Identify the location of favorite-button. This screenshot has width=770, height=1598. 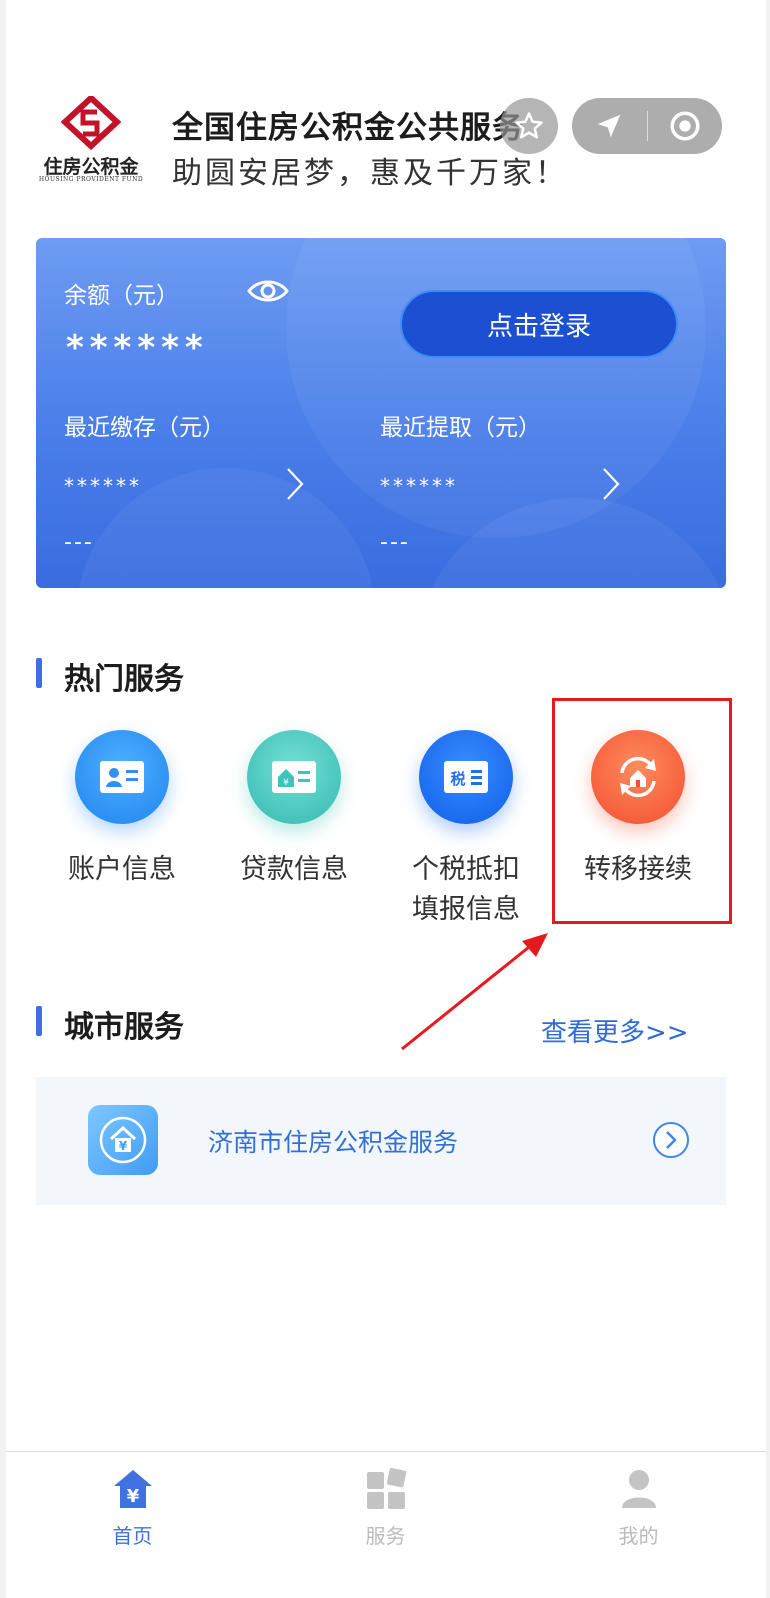
(529, 126).